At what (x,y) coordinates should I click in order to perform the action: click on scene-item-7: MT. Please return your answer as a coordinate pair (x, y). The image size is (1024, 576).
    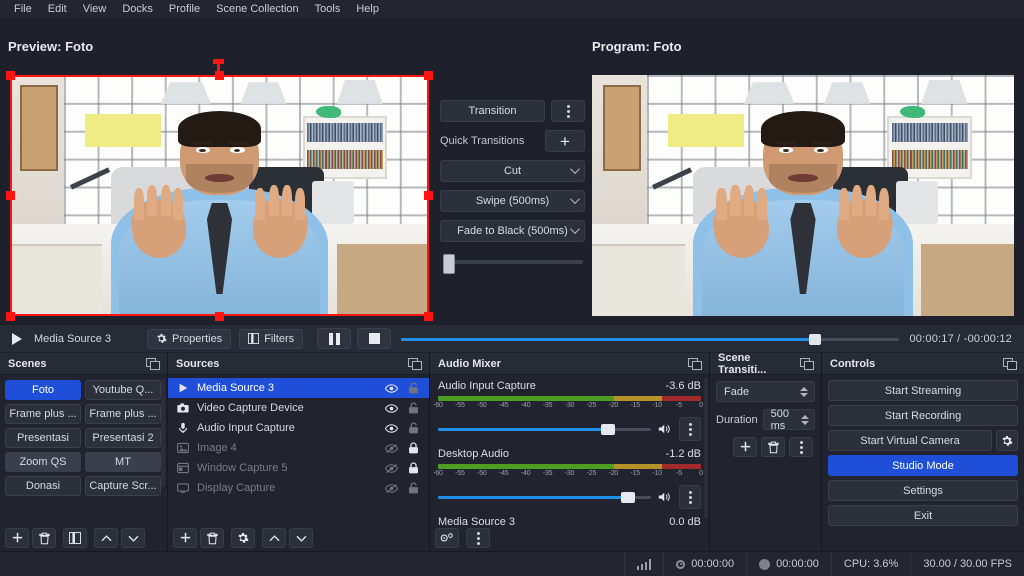
    Looking at the image, I should click on (123, 462).